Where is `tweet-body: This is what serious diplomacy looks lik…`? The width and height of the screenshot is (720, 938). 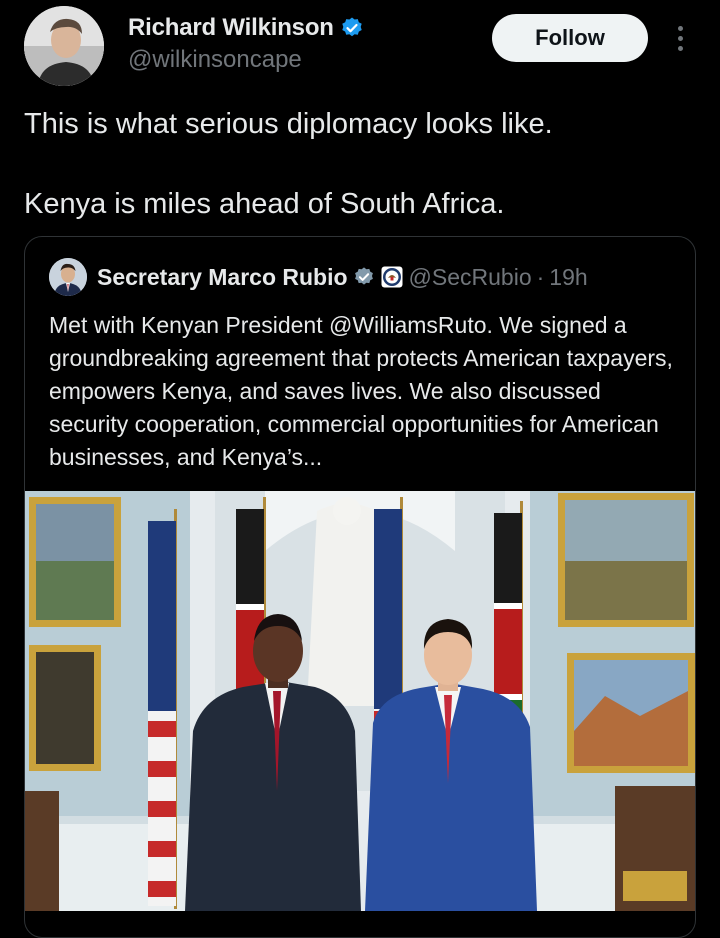
tweet-body: This is what serious diplomacy looks lik… is located at coordinates (359, 164).